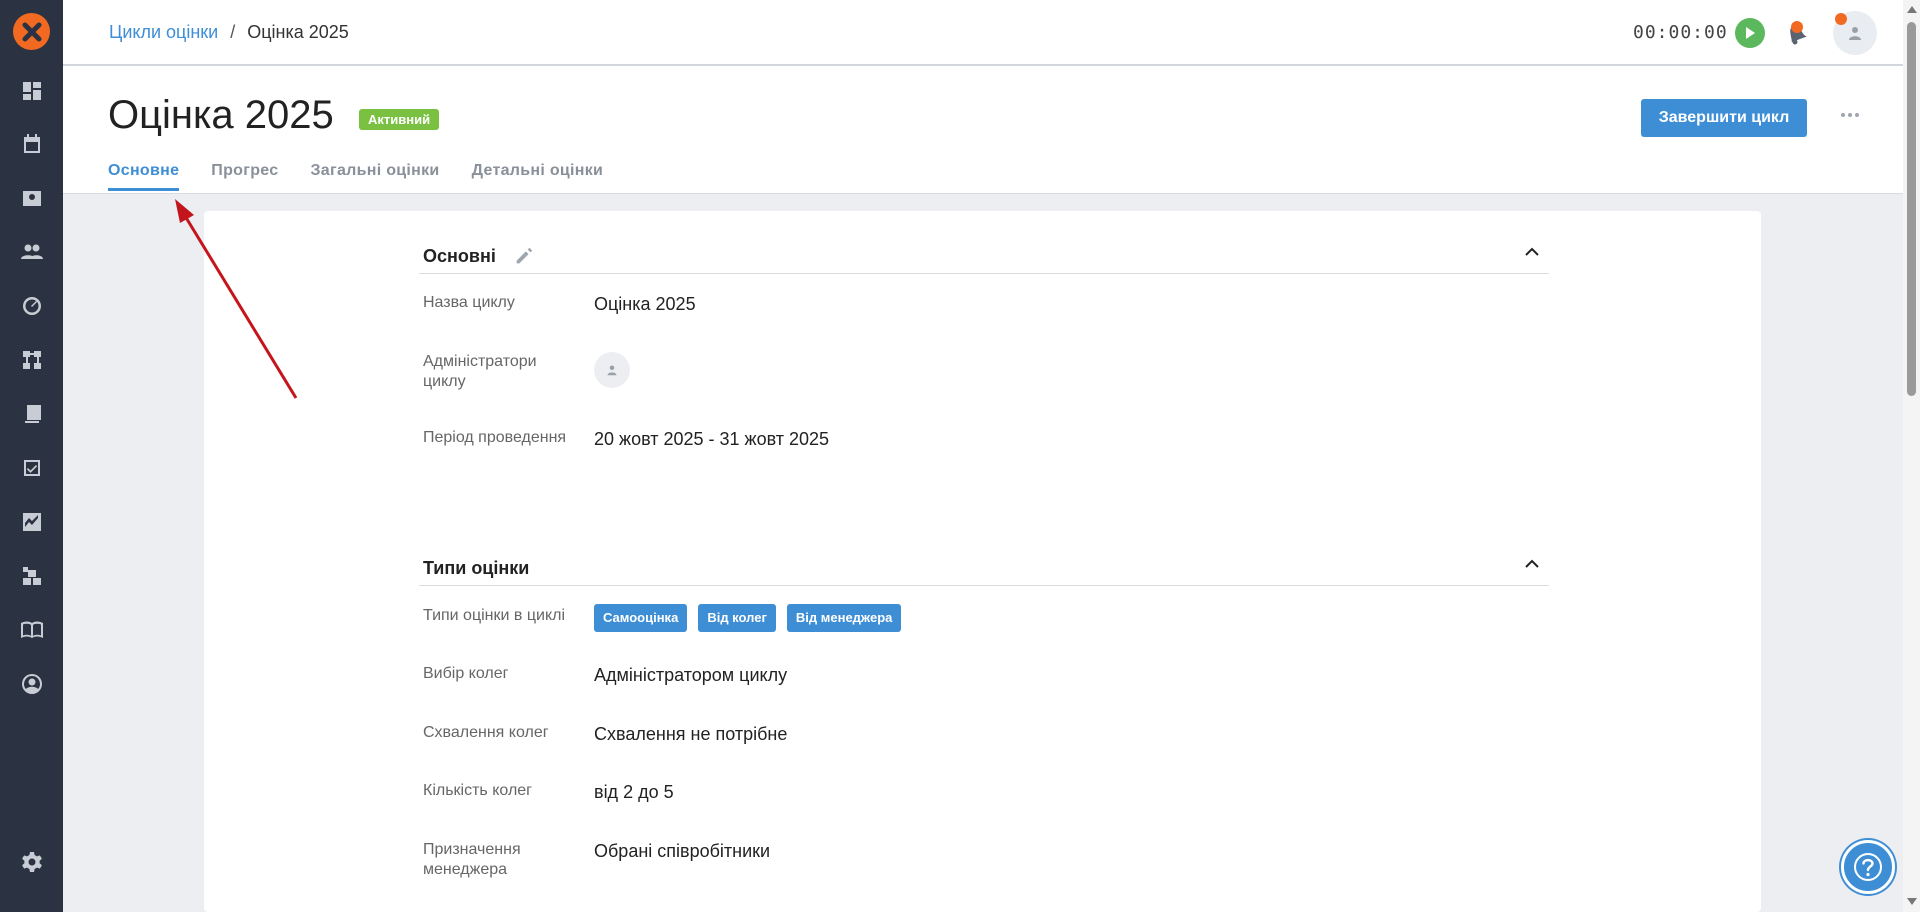 This screenshot has width=1920, height=912. I want to click on people-icon, so click(32, 252).